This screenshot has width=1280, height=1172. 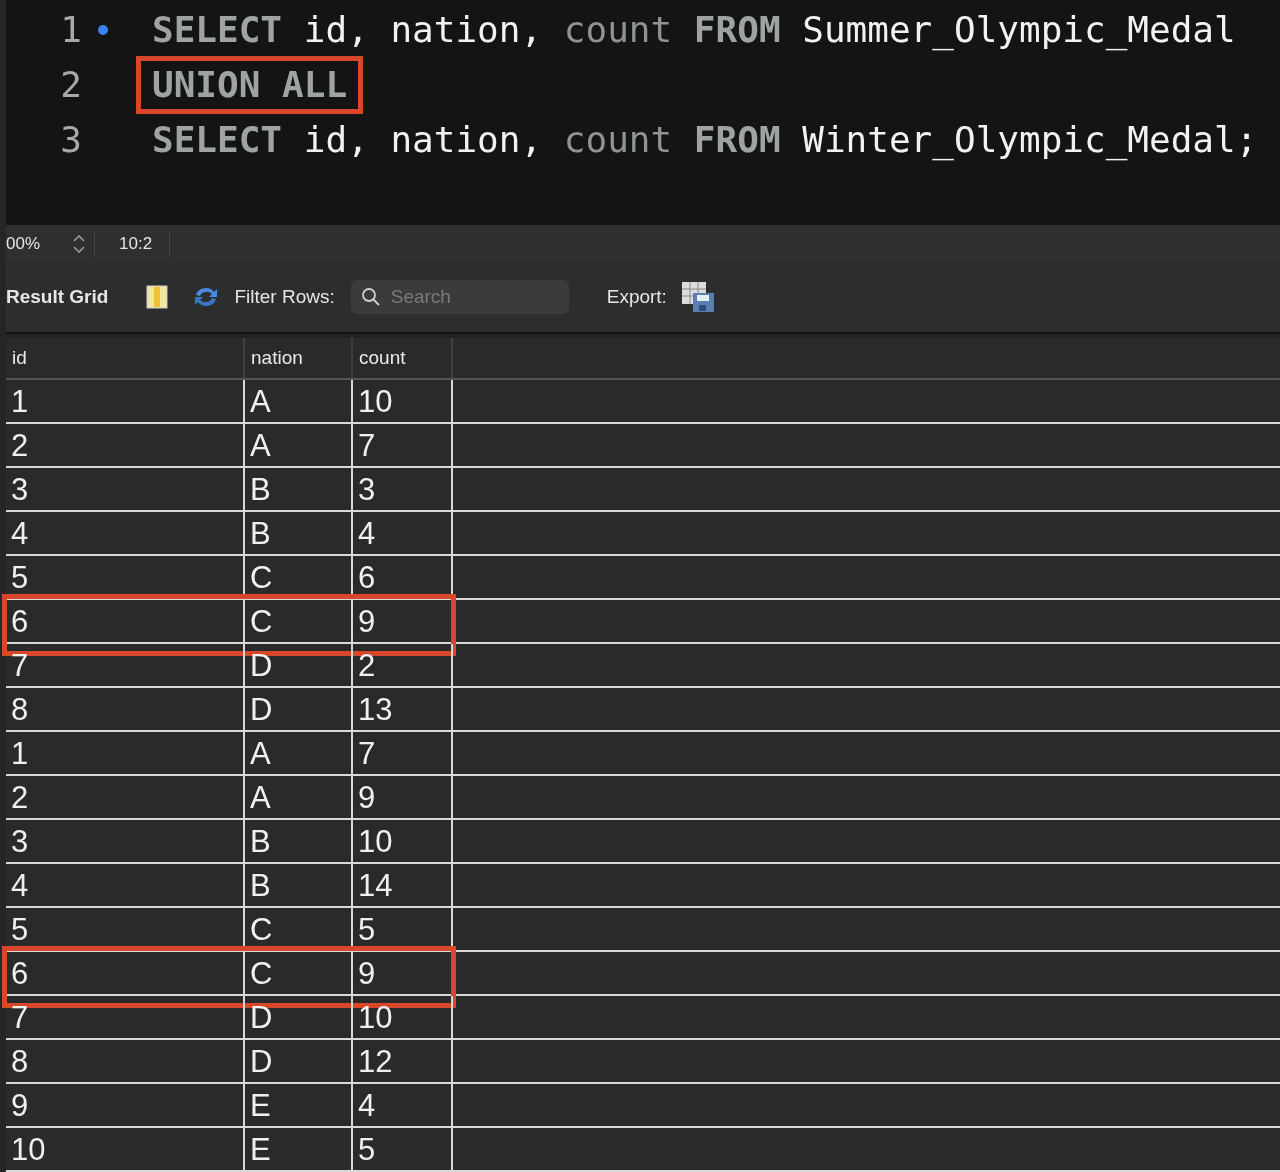 I want to click on line-number: 1, so click(x=70, y=29).